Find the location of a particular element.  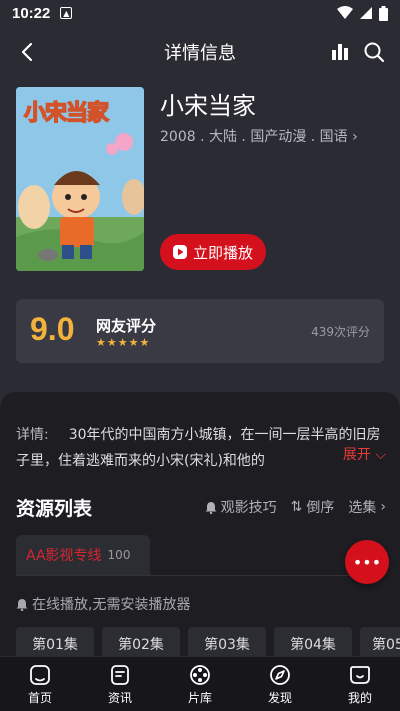

rating-card: 9.0 网友评分 ★★★★★ 439次评分 is located at coordinates (200, 331).